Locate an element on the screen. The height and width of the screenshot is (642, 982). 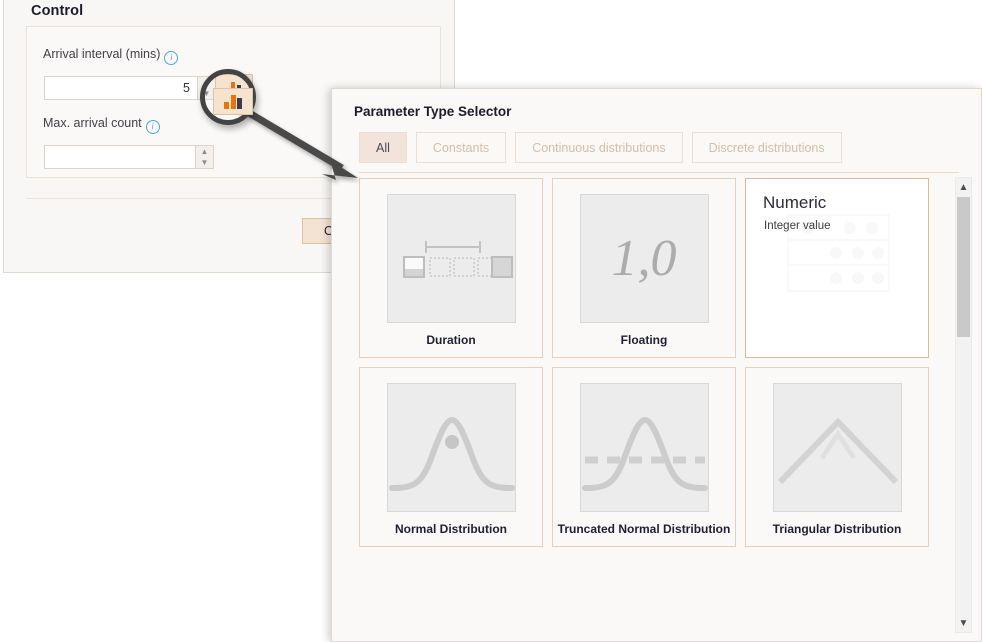
card-triangular-distribution: Triangular Distribution is located at coordinates (837, 457).